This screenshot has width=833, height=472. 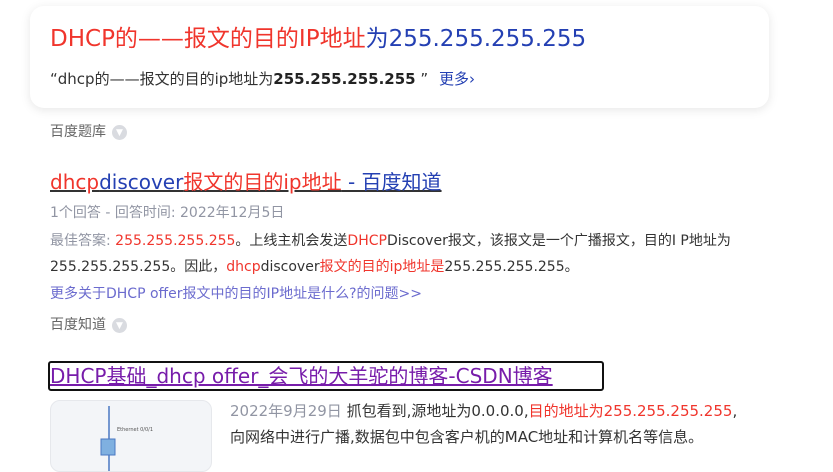 I want to click on title-part: 报文的目的ip地址, so click(x=262, y=182).